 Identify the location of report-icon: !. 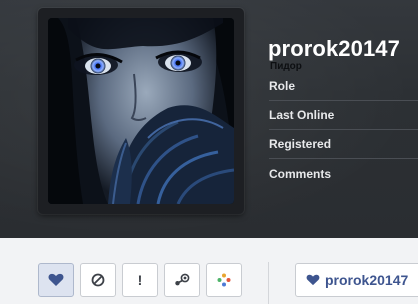
(140, 280).